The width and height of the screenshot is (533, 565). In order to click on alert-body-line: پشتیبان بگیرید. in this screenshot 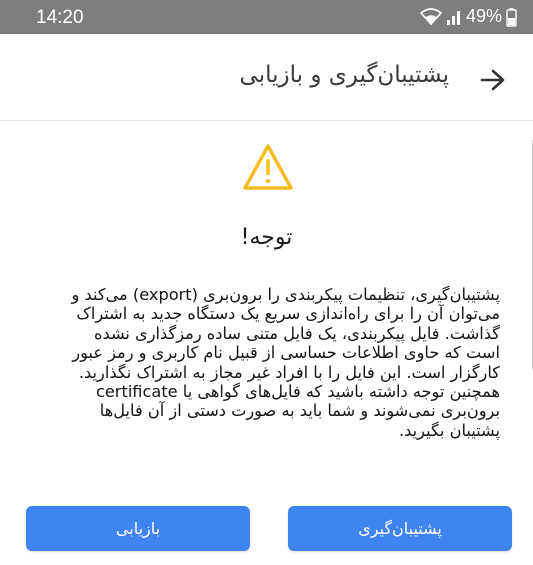, I will do `click(449, 430)`.